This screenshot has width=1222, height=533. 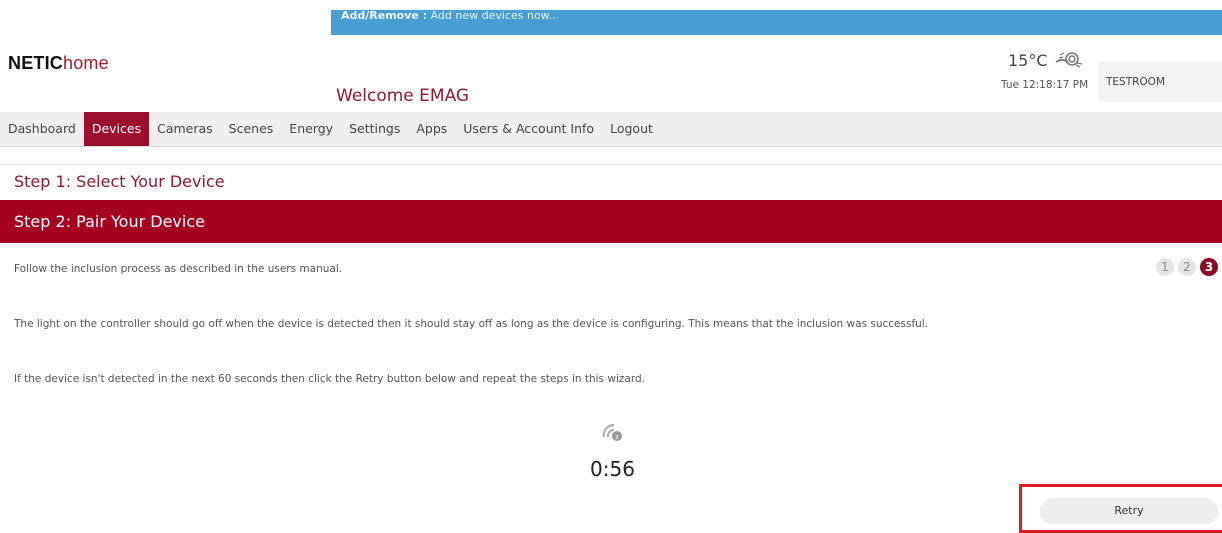 I want to click on nav-dashboard: Dashboard, so click(x=42, y=129).